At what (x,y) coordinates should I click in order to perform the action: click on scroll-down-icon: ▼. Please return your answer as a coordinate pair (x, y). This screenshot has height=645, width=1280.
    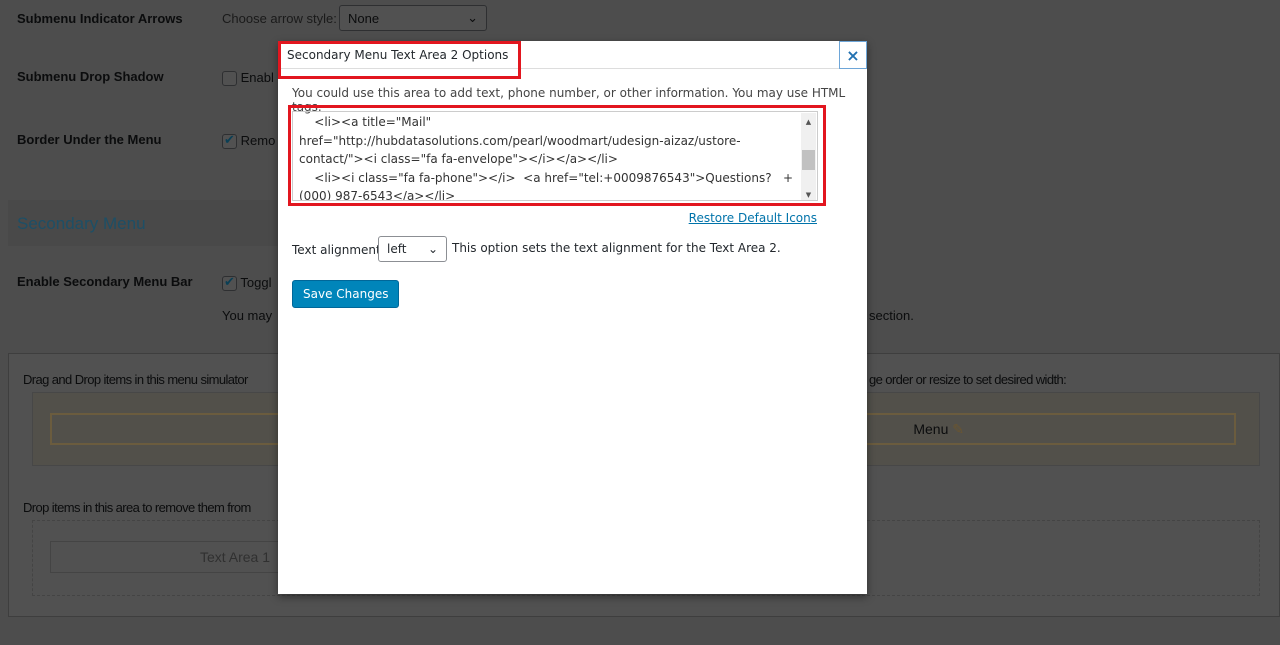
    Looking at the image, I should click on (808, 193).